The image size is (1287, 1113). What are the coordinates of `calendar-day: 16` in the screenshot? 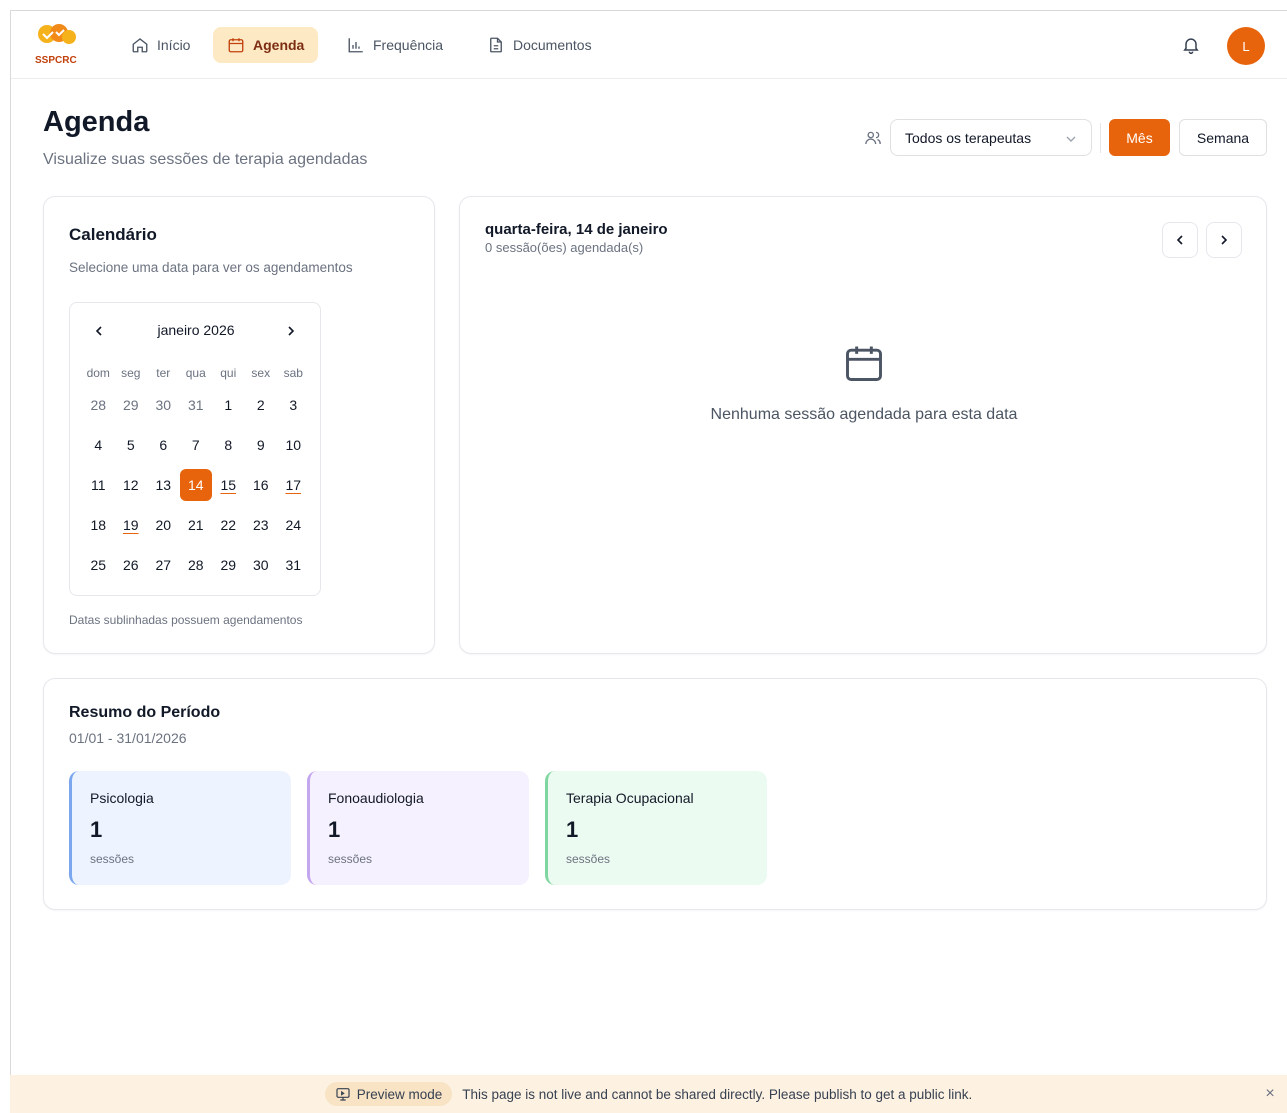 It's located at (261, 485).